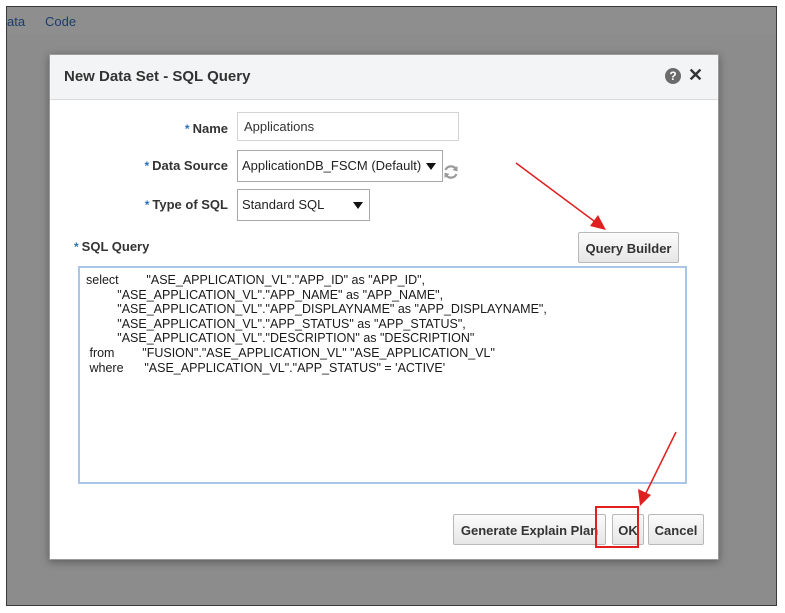 The width and height of the screenshot is (785, 613). What do you see at coordinates (190, 165) in the screenshot?
I see `data-source-label-text: Data Source` at bounding box center [190, 165].